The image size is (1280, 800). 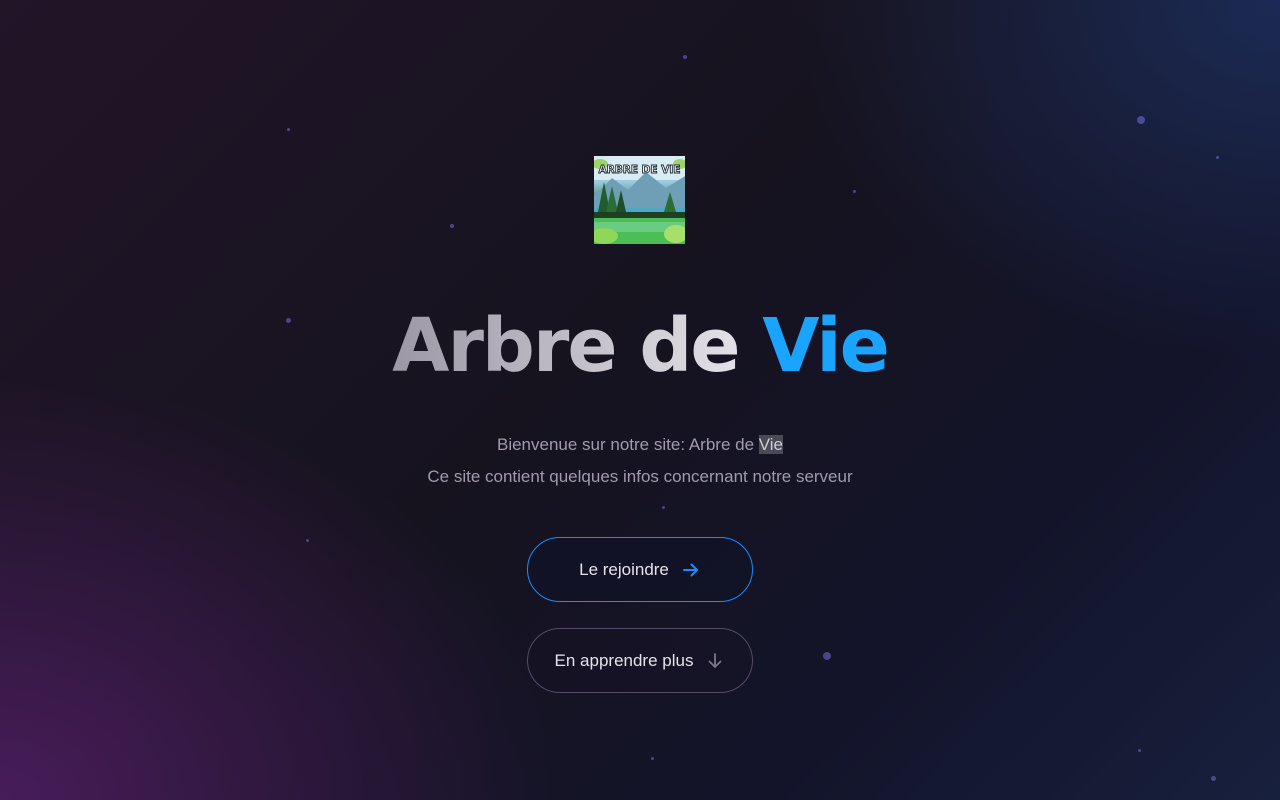 What do you see at coordinates (624, 660) in the screenshot?
I see `learn-more-button-label: En apprendre plus` at bounding box center [624, 660].